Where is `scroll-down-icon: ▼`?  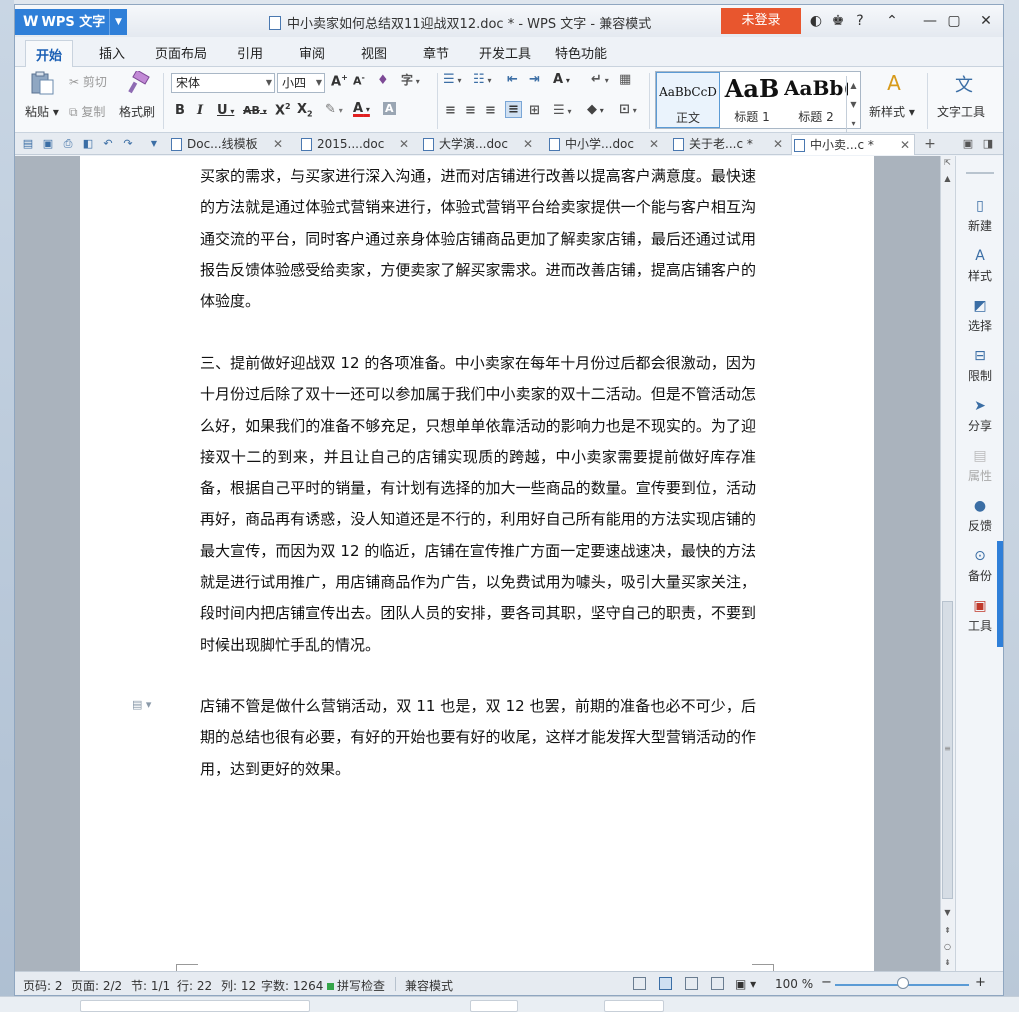 scroll-down-icon: ▼ is located at coordinates (947, 912).